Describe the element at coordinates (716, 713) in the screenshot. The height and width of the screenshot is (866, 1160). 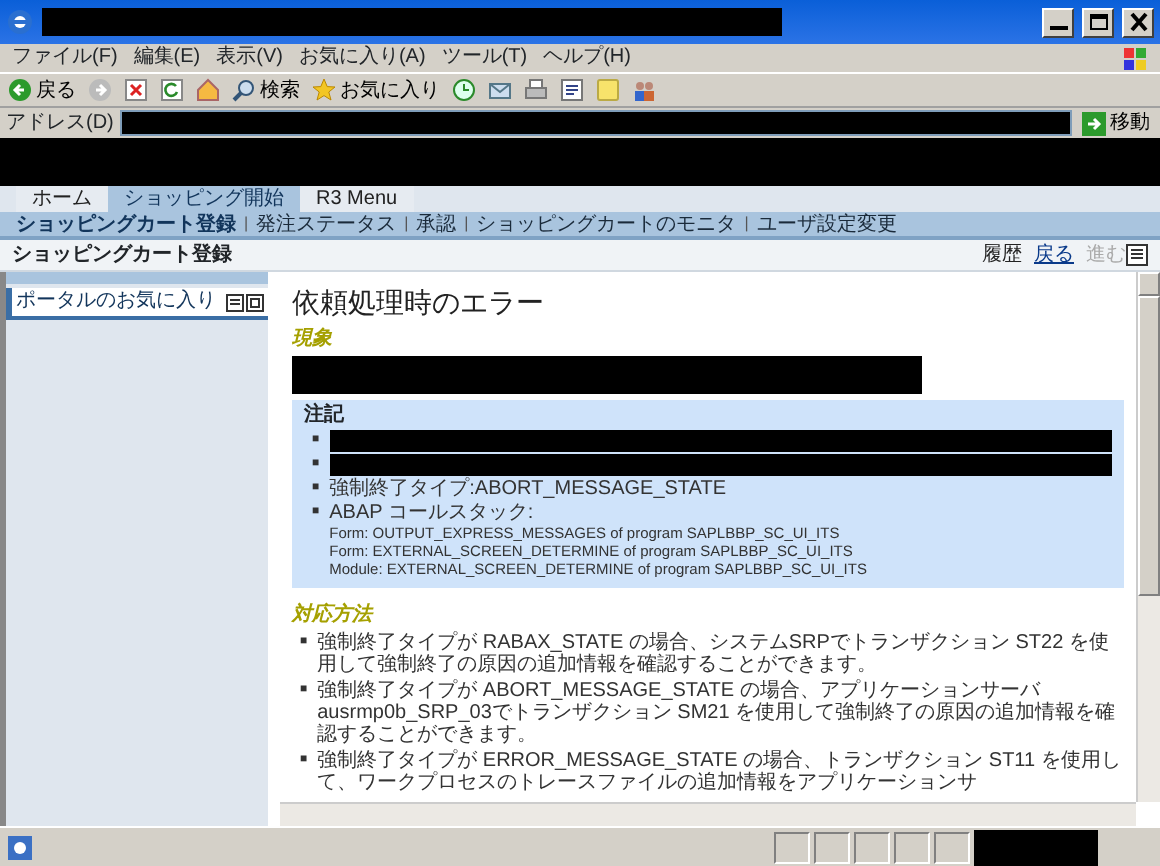
I see `list-text: 強制終了タイプが ABORT_MESSAGE_STATE の場合、アプリケーションサーバausrmp0b_SRP_03でトランザクション SM21 を使用して強制終了の原因の追加情報を確認することができます。` at that location.